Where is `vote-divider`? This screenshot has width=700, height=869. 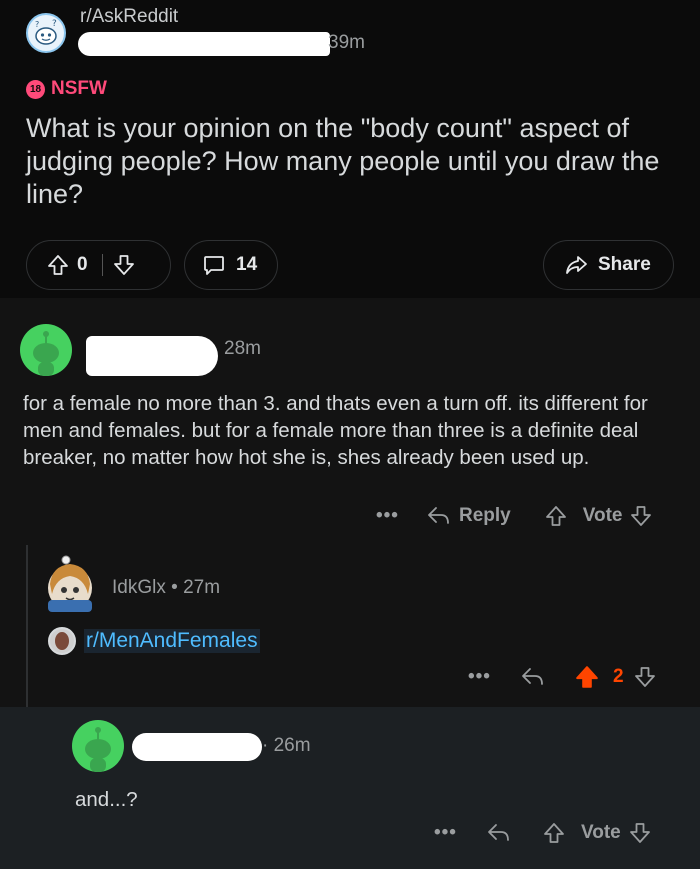
vote-divider is located at coordinates (102, 265).